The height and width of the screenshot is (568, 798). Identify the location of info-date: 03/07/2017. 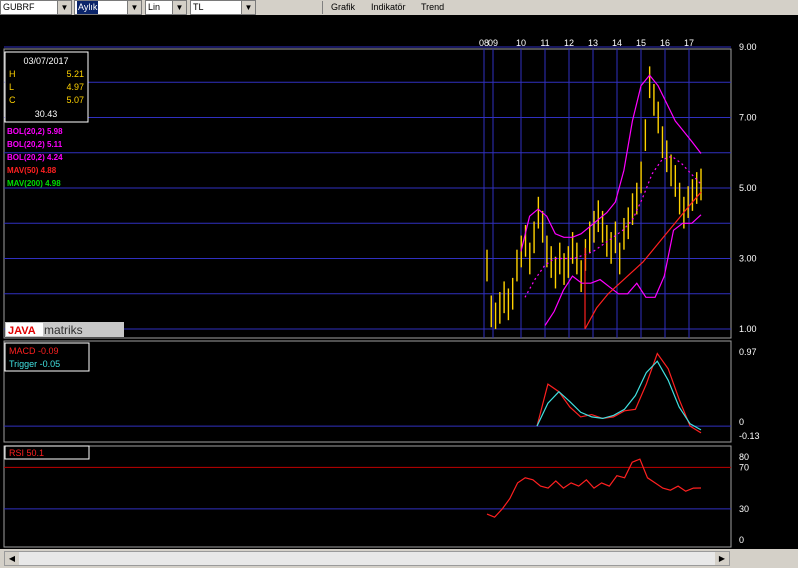
(45, 61).